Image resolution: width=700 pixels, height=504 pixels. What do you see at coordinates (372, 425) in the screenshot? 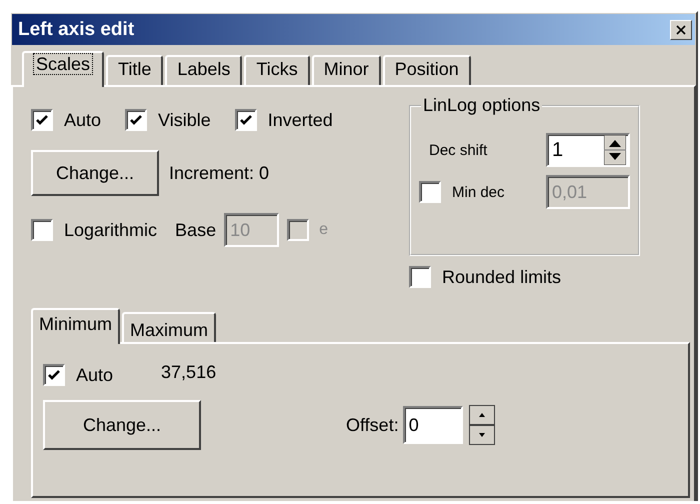
I see `offset-label: Offset:` at bounding box center [372, 425].